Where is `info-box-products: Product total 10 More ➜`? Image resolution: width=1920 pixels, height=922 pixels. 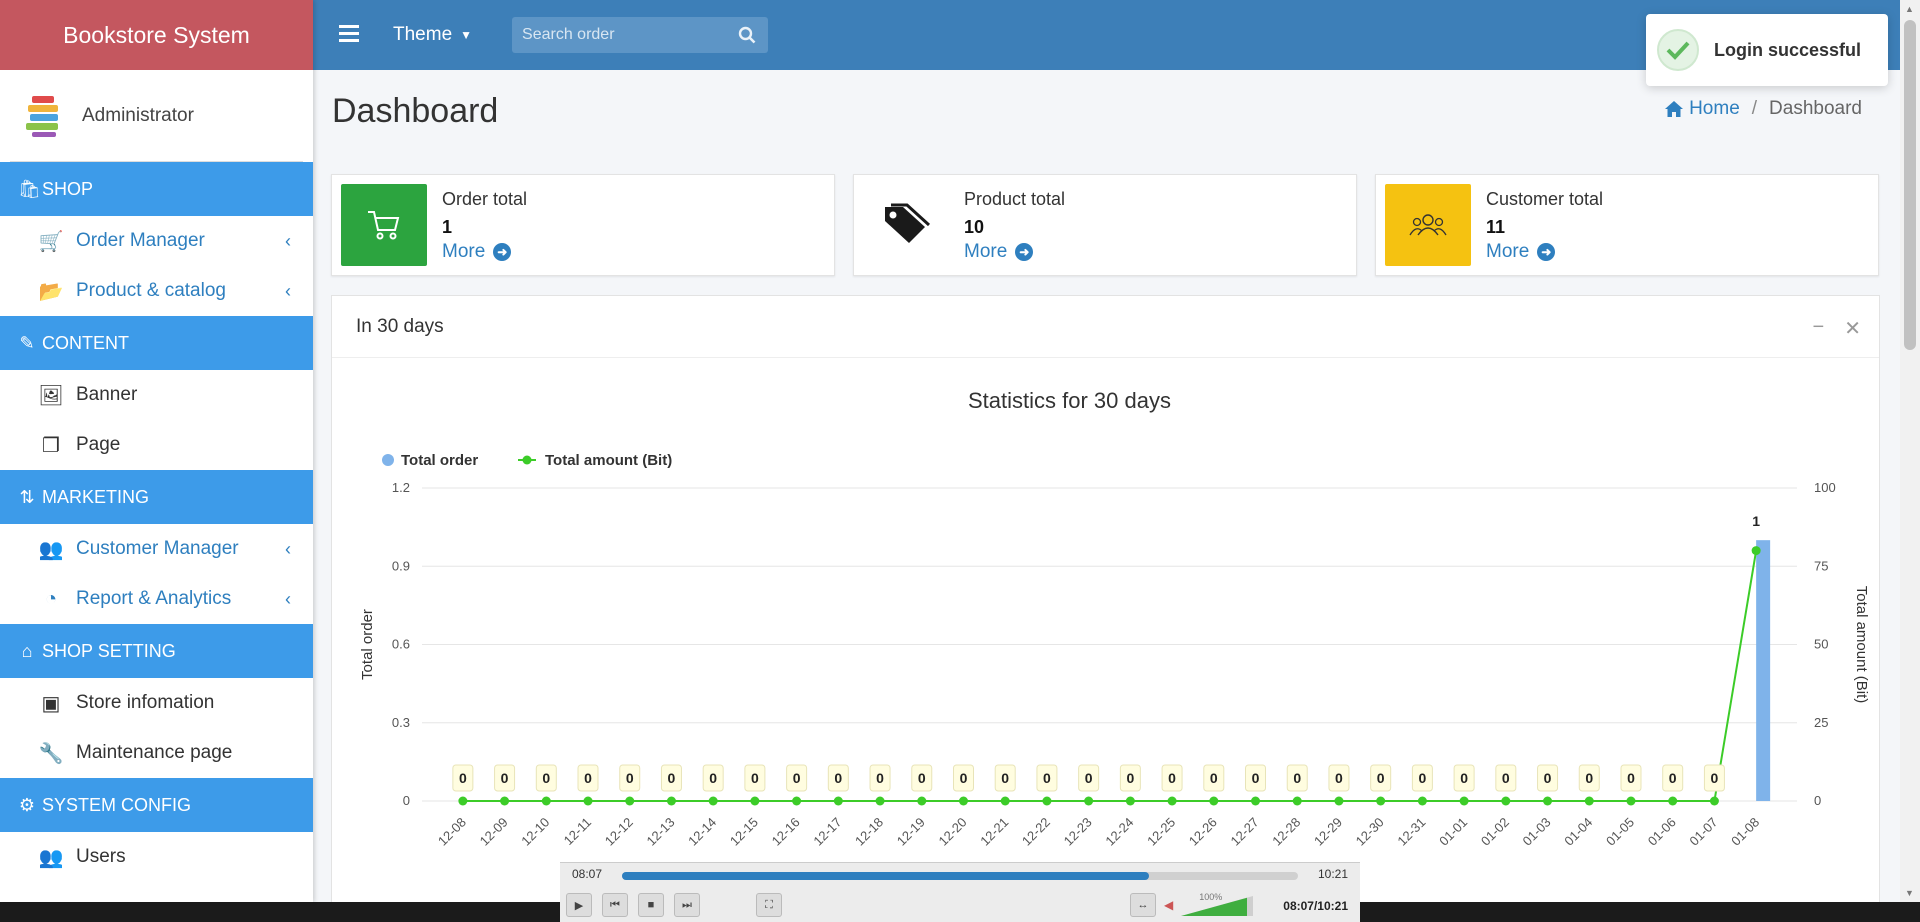
info-box-products: Product total 10 More ➜ is located at coordinates (1105, 225).